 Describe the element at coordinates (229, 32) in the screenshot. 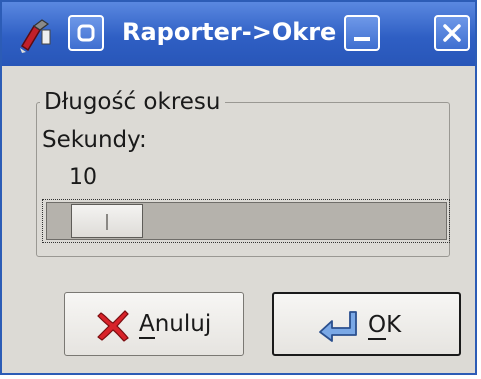

I see `window-title: Raporter->Okres` at that location.